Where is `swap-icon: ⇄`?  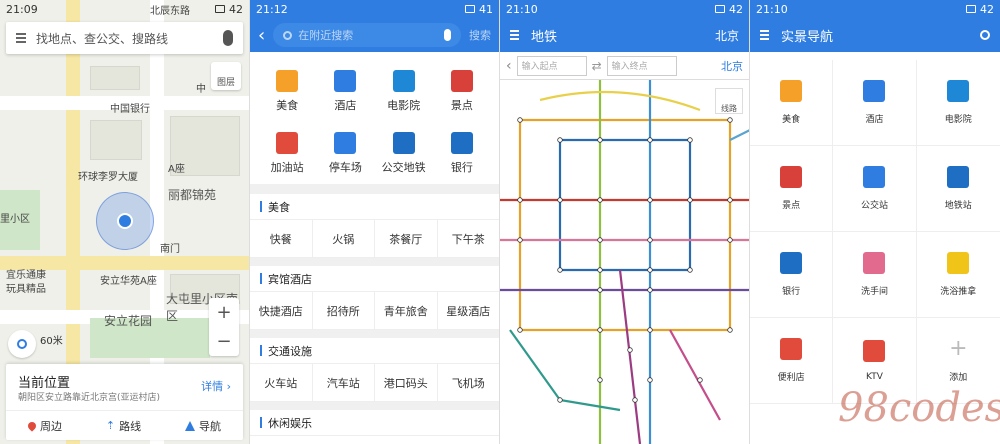
swap-icon: ⇄ is located at coordinates (597, 66).